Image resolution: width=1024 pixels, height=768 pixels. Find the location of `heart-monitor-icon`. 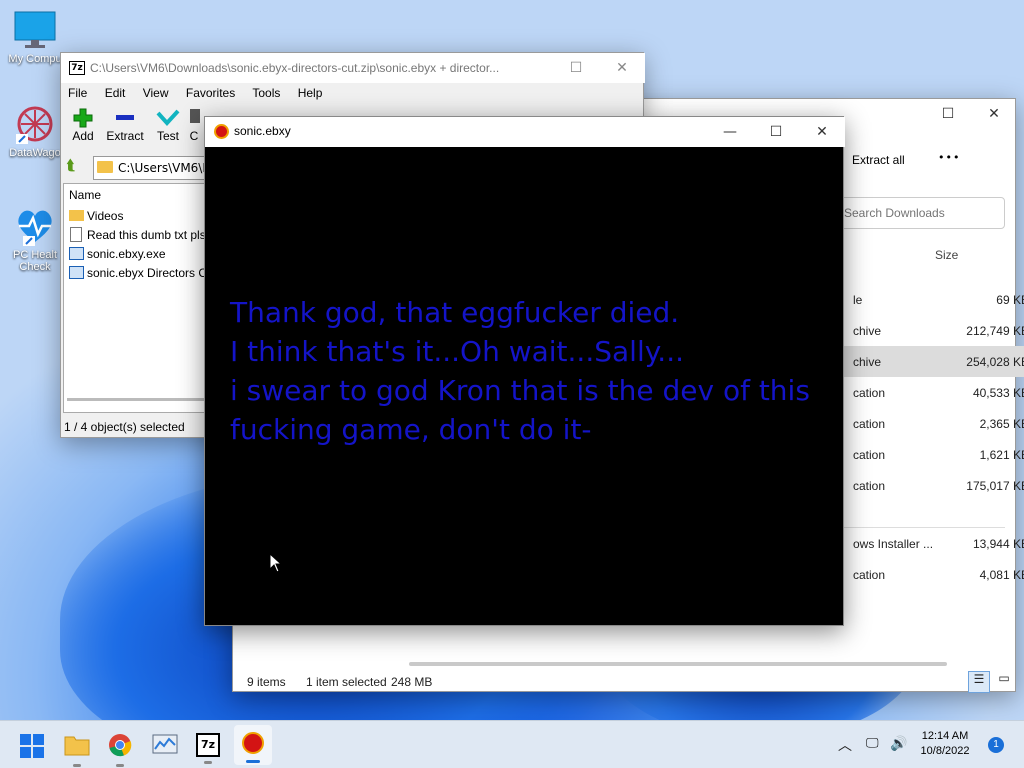

heart-monitor-icon is located at coordinates (35, 226).